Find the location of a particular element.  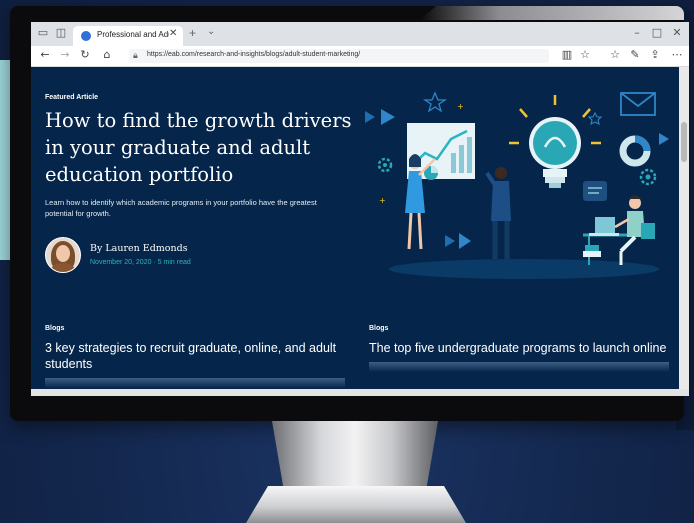

favorites-icon: ☆ is located at coordinates (615, 54).